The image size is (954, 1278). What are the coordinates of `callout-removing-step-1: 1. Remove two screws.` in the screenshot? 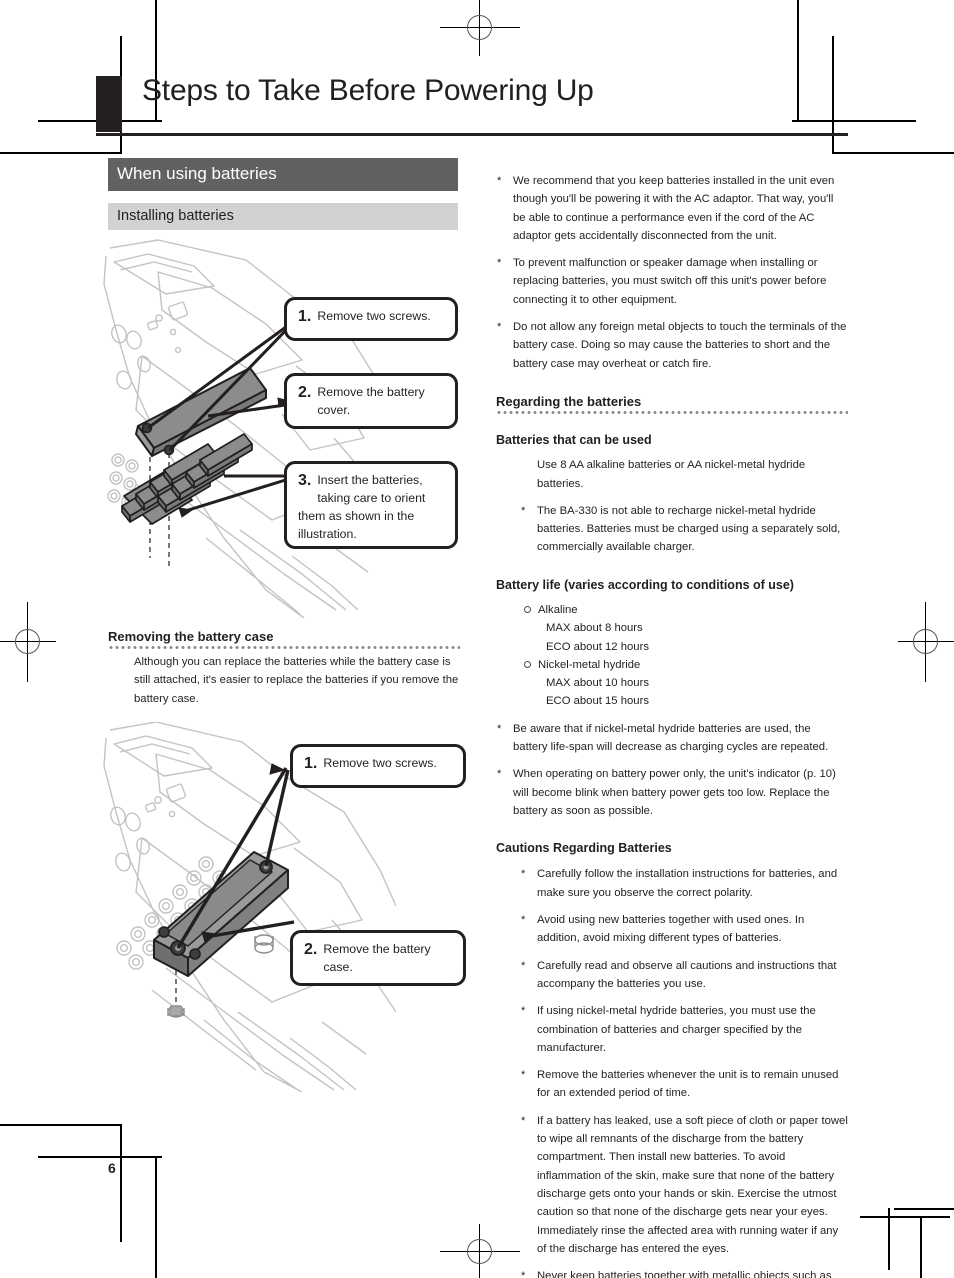 It's located at (378, 766).